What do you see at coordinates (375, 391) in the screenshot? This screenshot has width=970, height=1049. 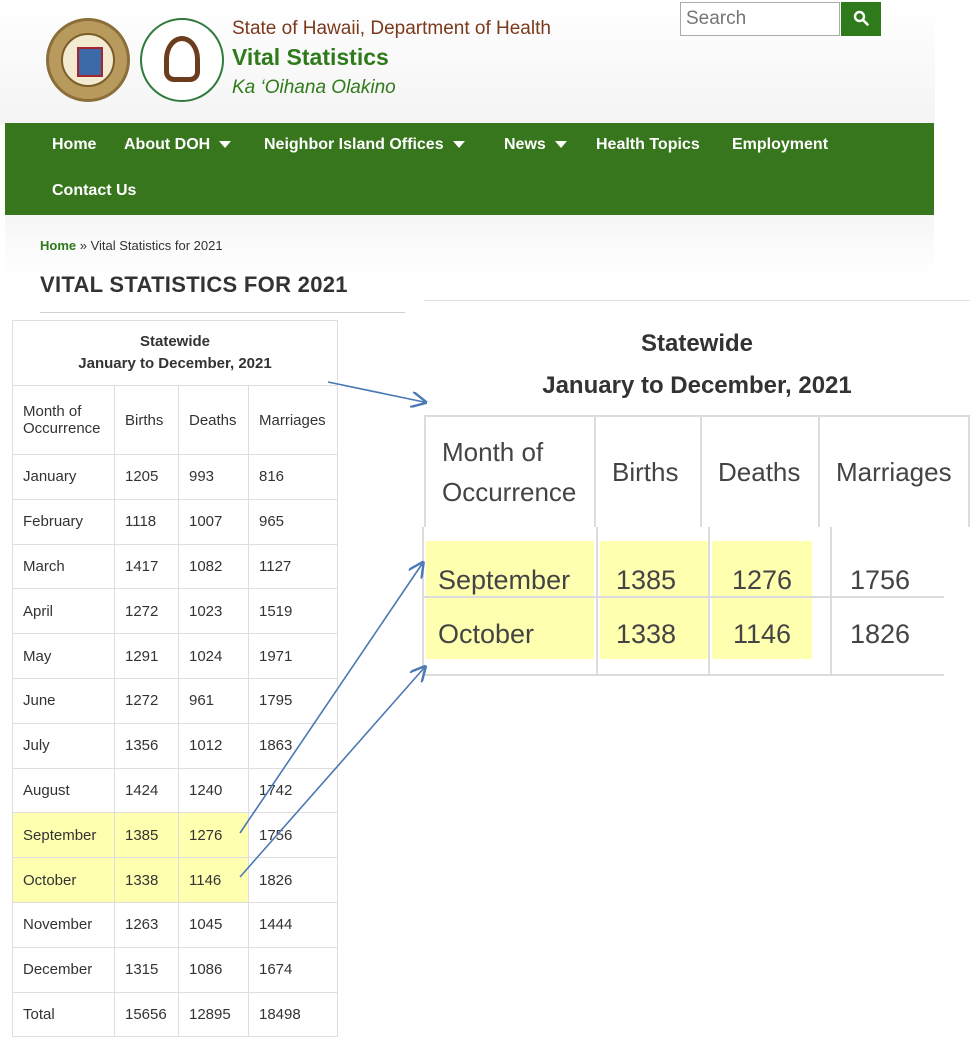 I see `arrow-caption` at bounding box center [375, 391].